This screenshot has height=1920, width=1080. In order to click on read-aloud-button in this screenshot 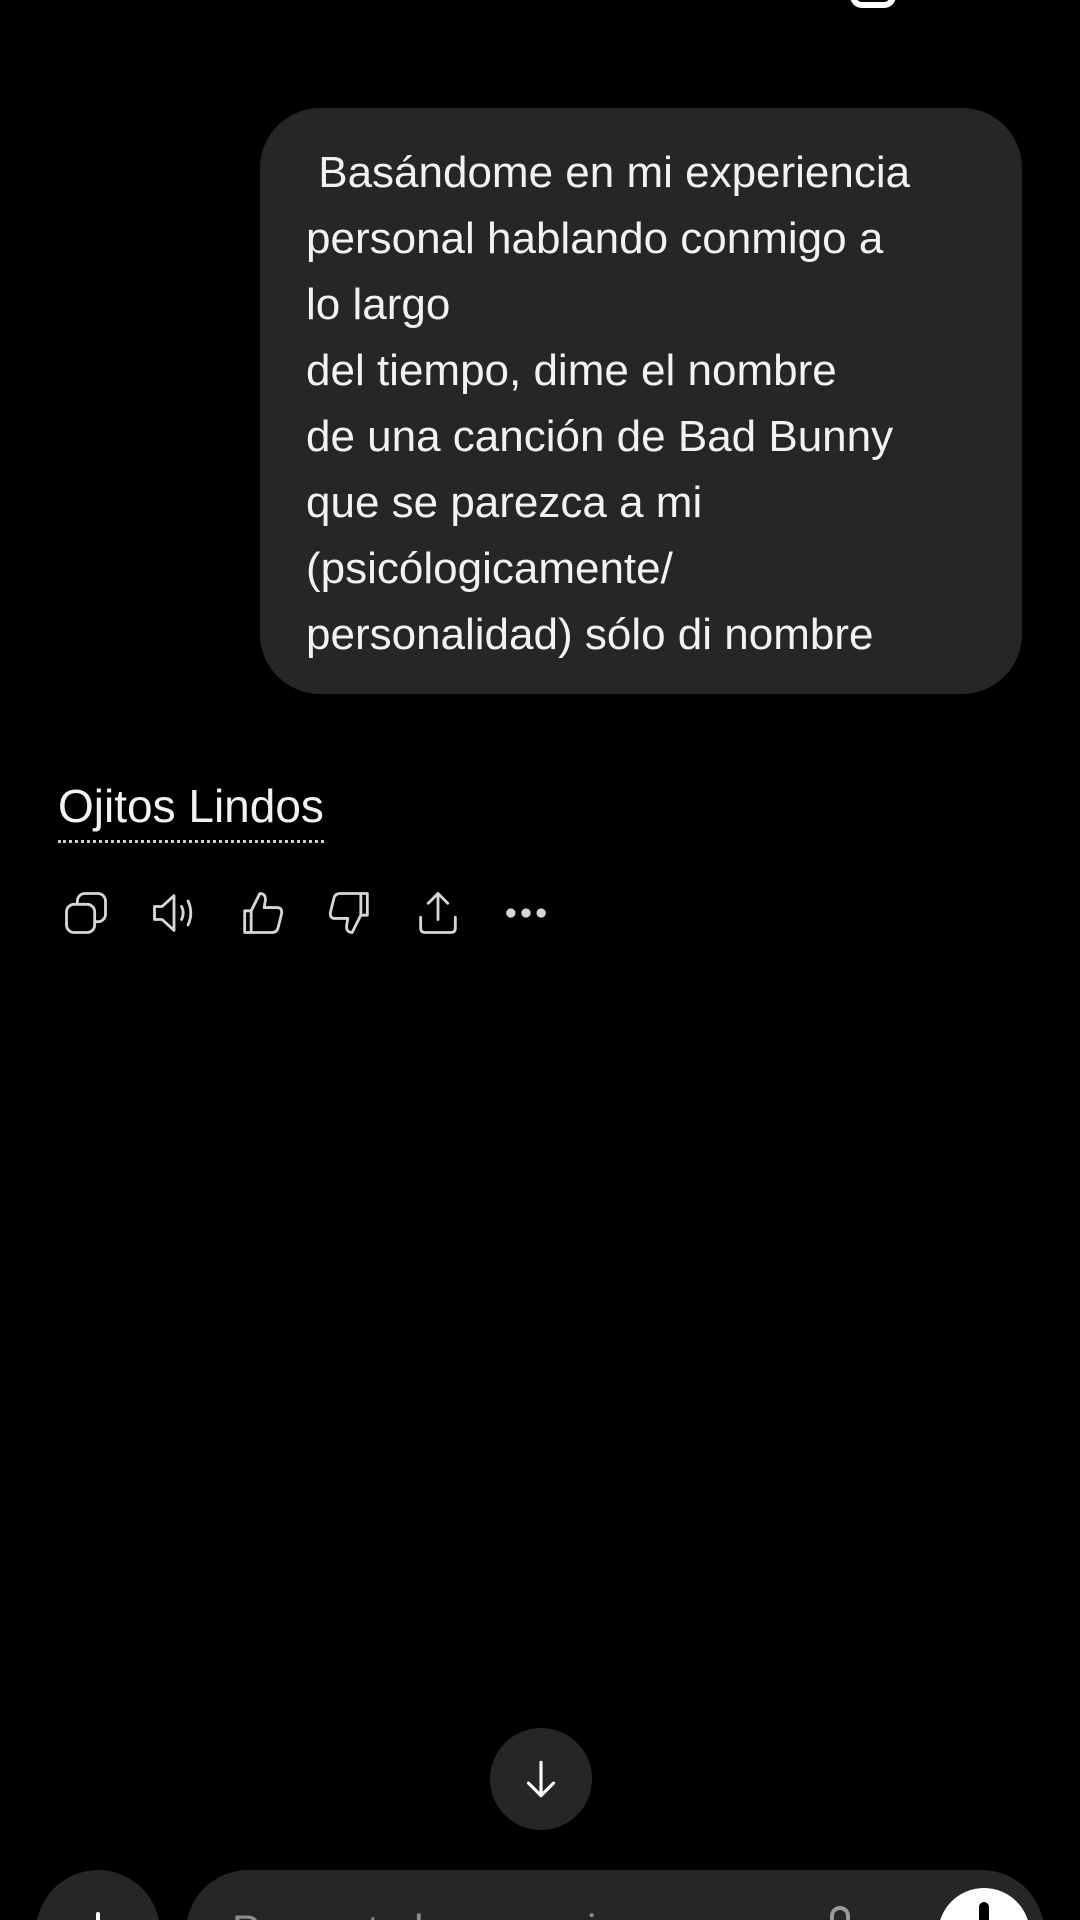, I will do `click(174, 913)`.